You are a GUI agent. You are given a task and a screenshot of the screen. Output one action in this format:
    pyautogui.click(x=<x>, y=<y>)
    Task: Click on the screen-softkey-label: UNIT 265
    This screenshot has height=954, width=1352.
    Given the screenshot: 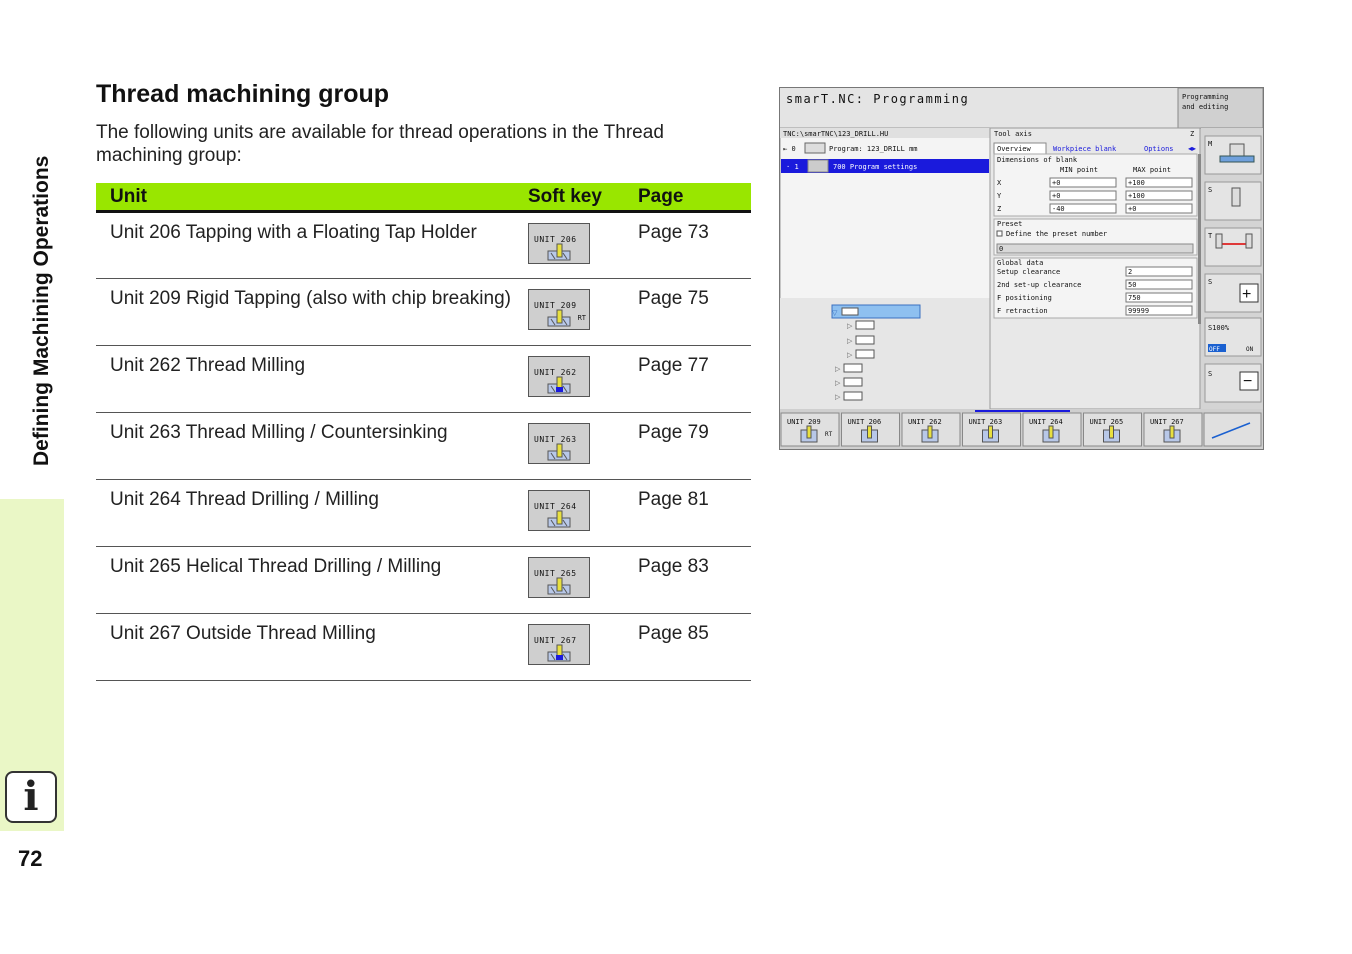 What is the action you would take?
    pyautogui.click(x=1107, y=422)
    